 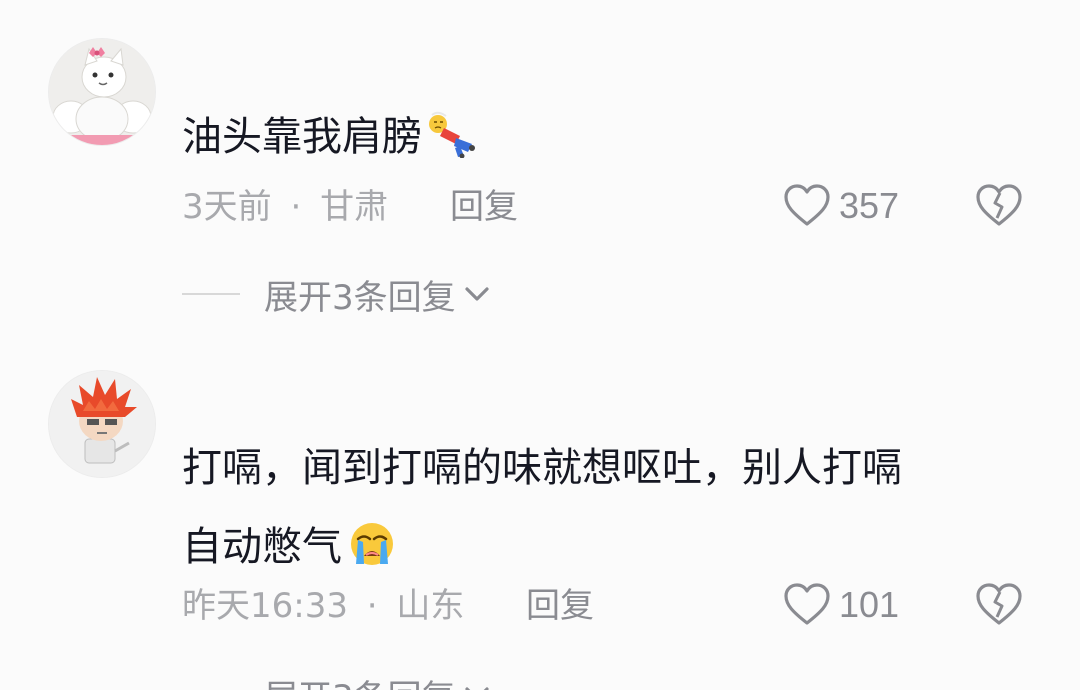 I want to click on like-button: 101, so click(x=841, y=605).